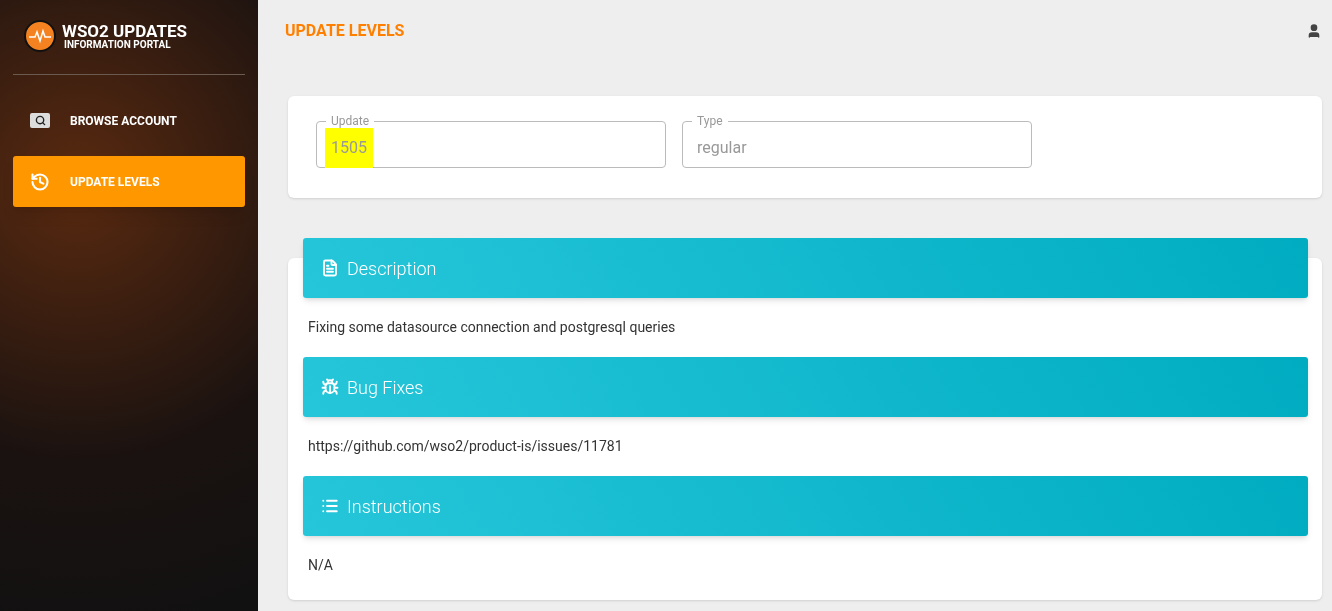  I want to click on text-field: Update 1505, so click(491, 140).